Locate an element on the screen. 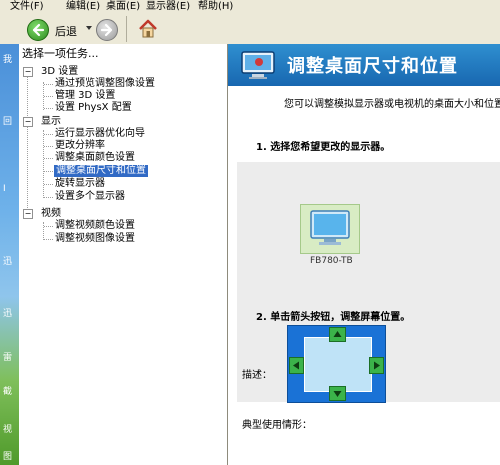  back-button is located at coordinates (38, 30).